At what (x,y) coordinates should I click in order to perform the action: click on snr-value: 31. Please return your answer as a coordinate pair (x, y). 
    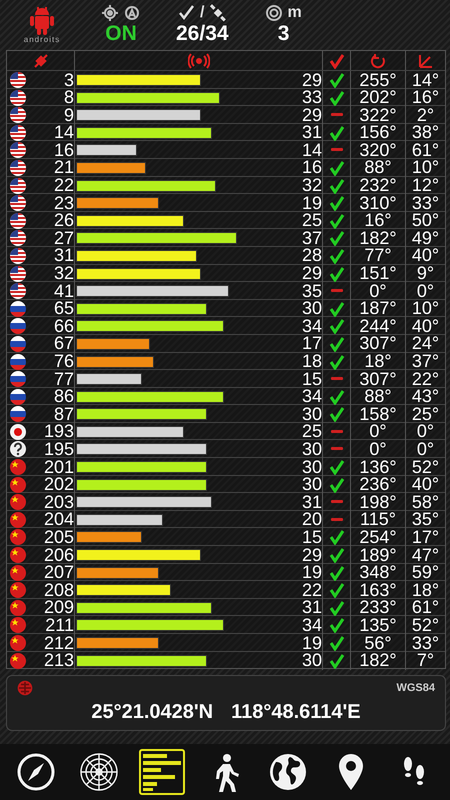
    Looking at the image, I should click on (312, 133).